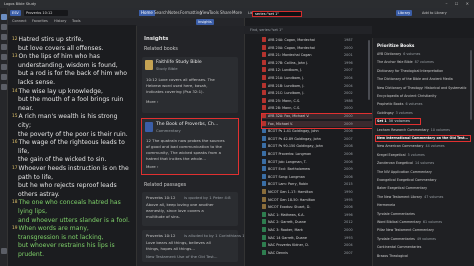 Image resolution: width=474 pixels, height=266 pixels. I want to click on prioritize-item: Zondervan Exegetical 14 volumes, so click(423, 163).